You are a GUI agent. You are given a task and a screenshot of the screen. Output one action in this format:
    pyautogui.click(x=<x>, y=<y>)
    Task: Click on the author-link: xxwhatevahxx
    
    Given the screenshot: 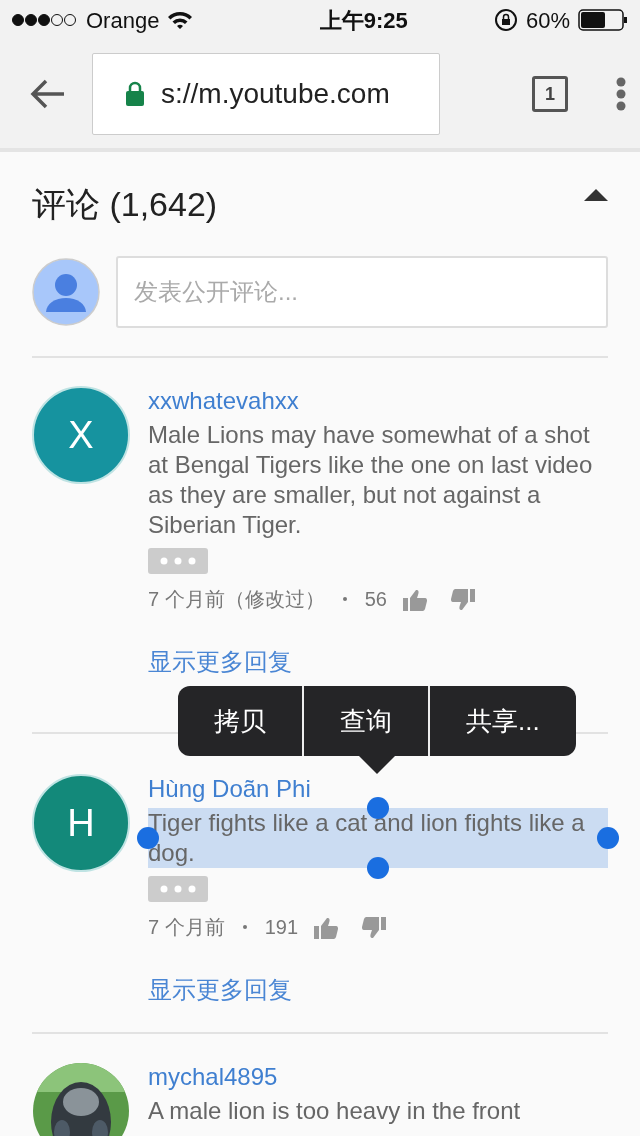 What is the action you would take?
    pyautogui.click(x=378, y=401)
    